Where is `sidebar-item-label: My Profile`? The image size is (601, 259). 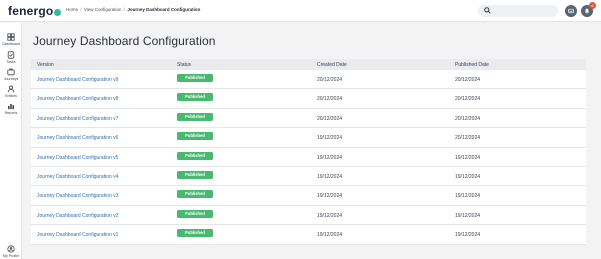 sidebar-item-label: My Profile is located at coordinates (11, 256).